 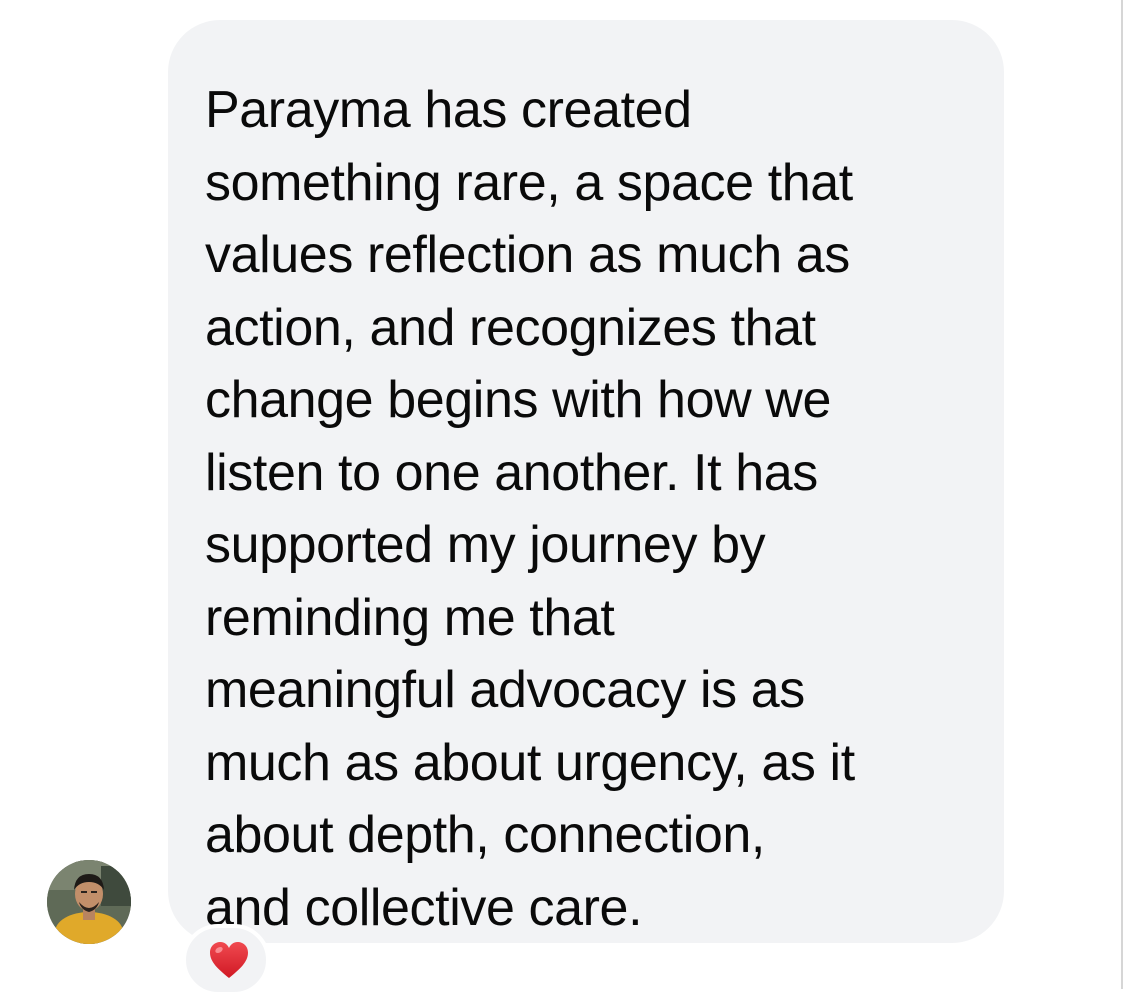 I want to click on red-heart-icon, so click(x=229, y=960).